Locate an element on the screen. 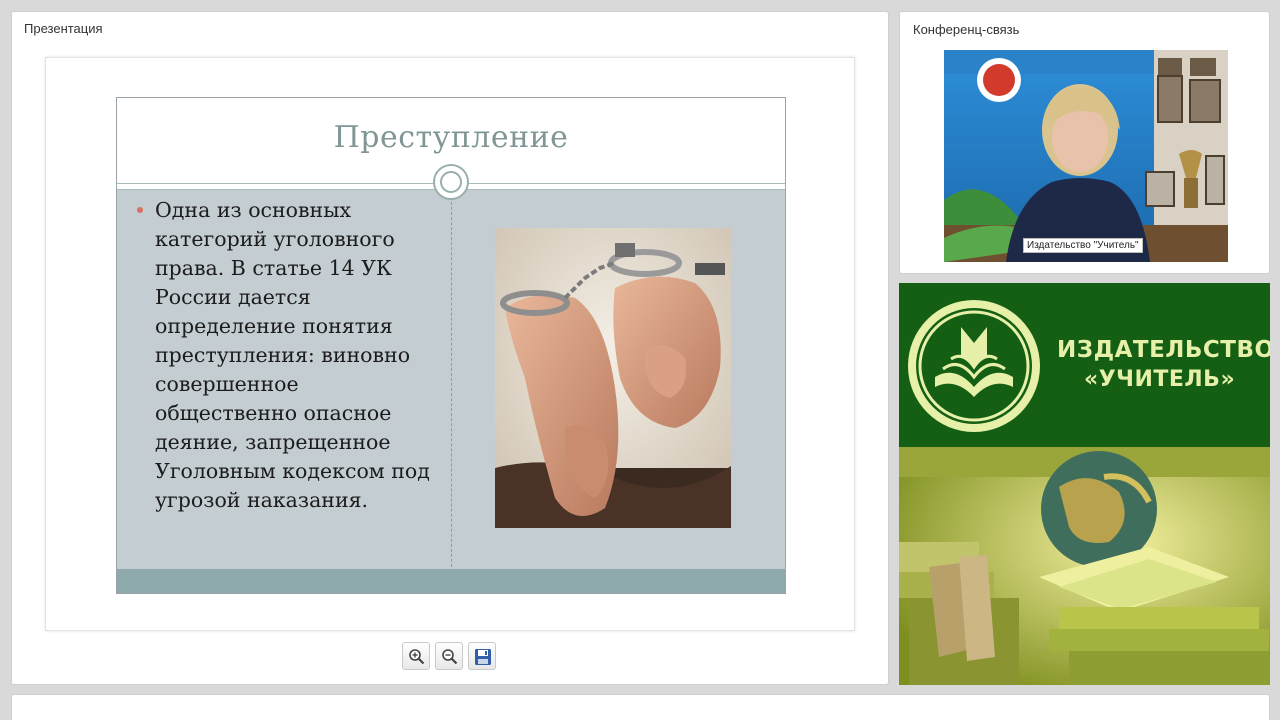  conference-panel-title: Конференц-связь is located at coordinates (966, 29).